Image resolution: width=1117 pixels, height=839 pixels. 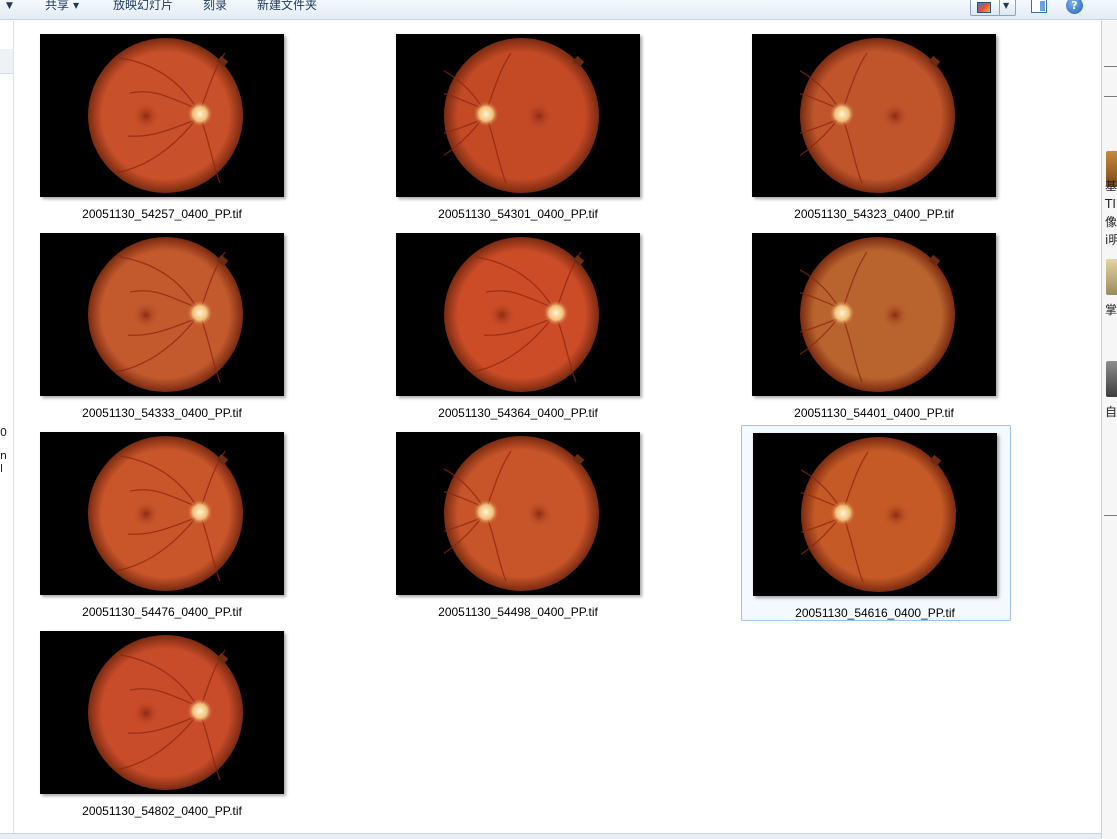 I want to click on file-item: 20051130_54401_0400_PP.tif, so click(x=854, y=331).